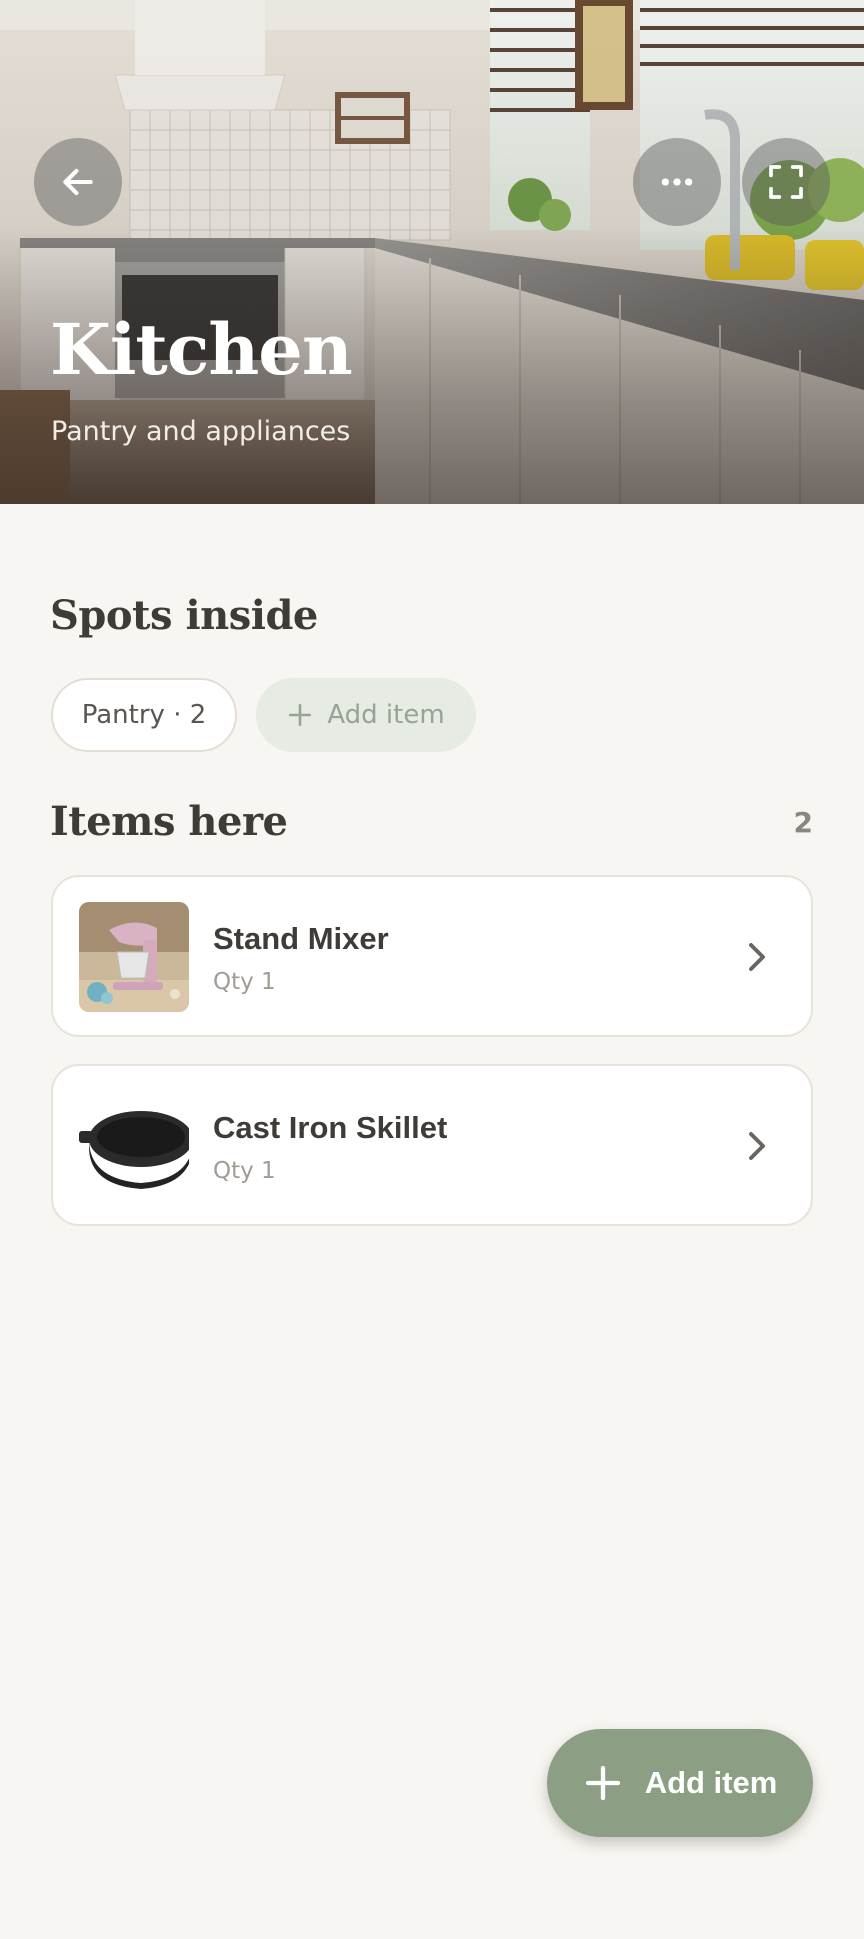 Image resolution: width=864 pixels, height=1939 pixels. What do you see at coordinates (803, 822) in the screenshot?
I see `items-count: 2` at bounding box center [803, 822].